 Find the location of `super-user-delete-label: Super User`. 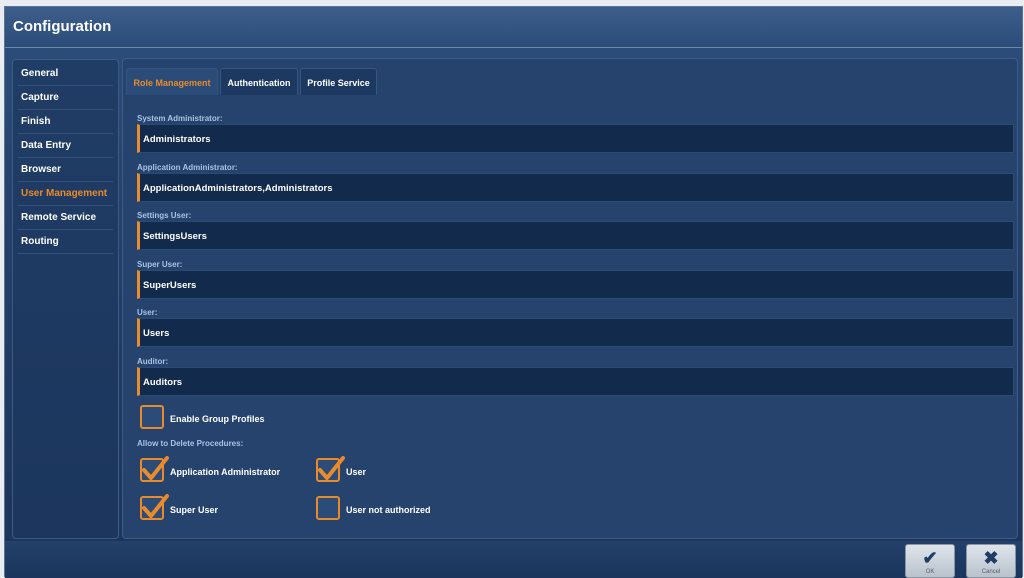

super-user-delete-label: Super User is located at coordinates (194, 510).